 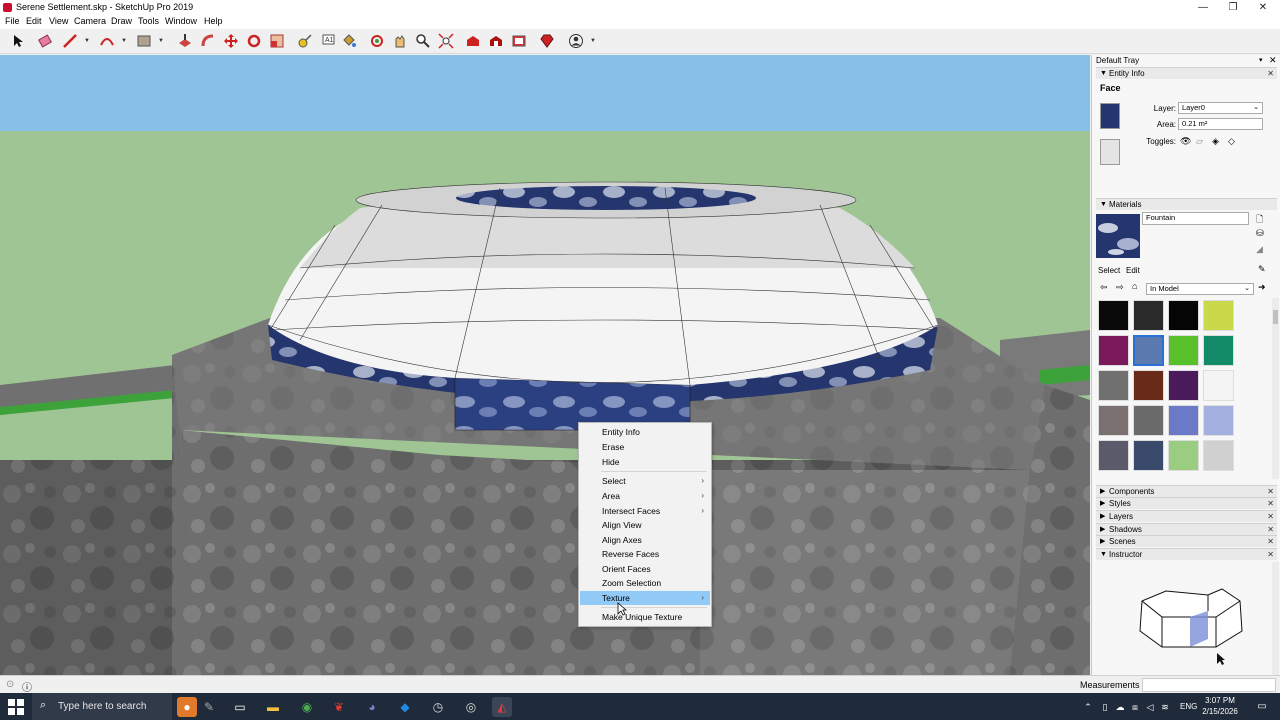 I want to click on scale-icon, so click(x=277, y=41).